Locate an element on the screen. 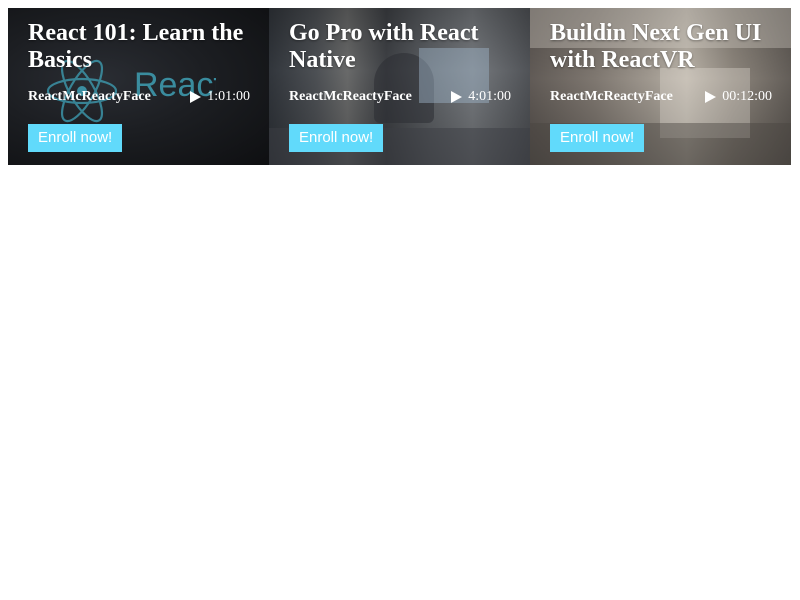 The height and width of the screenshot is (600, 800). course-duration: 1:01:00 is located at coordinates (220, 97).